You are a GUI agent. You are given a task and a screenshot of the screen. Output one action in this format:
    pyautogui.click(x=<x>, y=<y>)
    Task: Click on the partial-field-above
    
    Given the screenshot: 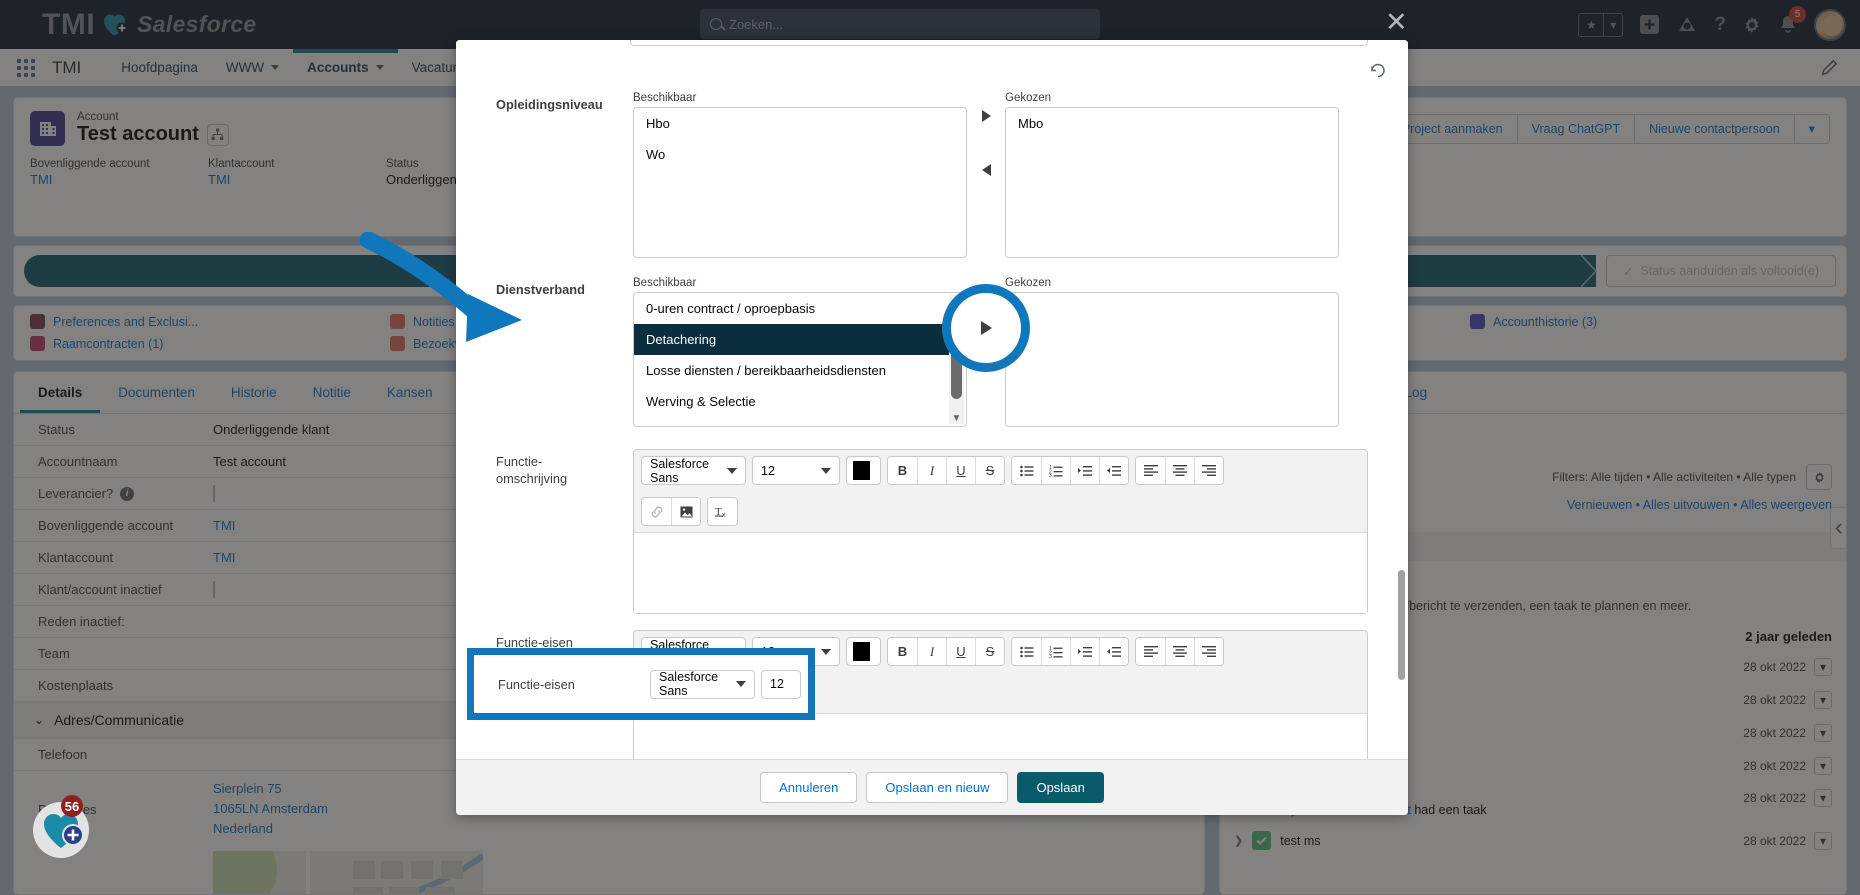 What is the action you would take?
    pyautogui.click(x=932, y=59)
    